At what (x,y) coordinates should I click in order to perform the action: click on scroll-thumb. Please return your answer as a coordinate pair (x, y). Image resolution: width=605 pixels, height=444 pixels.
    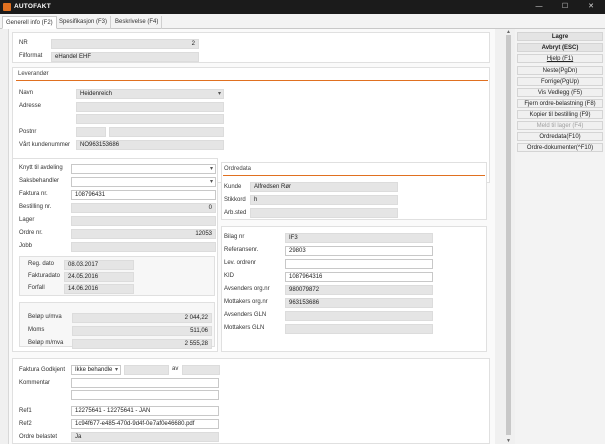
    Looking at the image, I should click on (508, 235).